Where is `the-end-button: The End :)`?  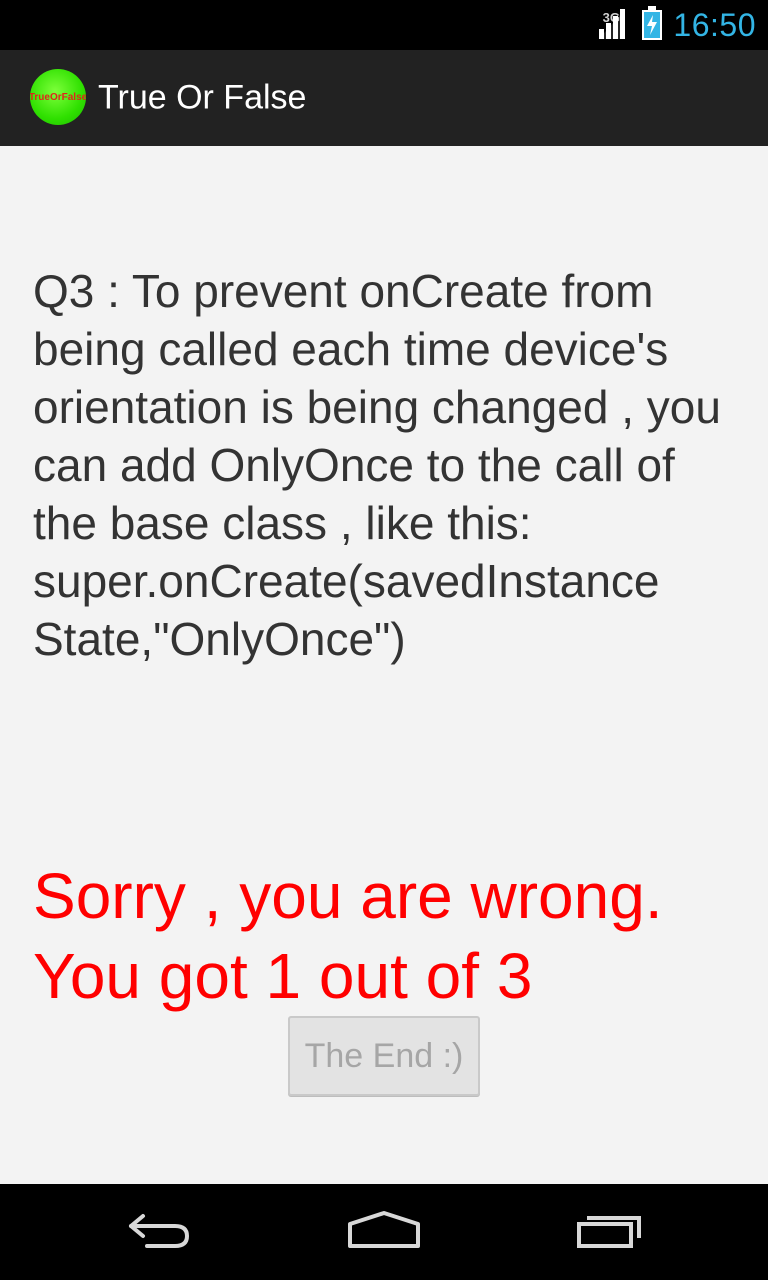 the-end-button: The End :) is located at coordinates (384, 1056).